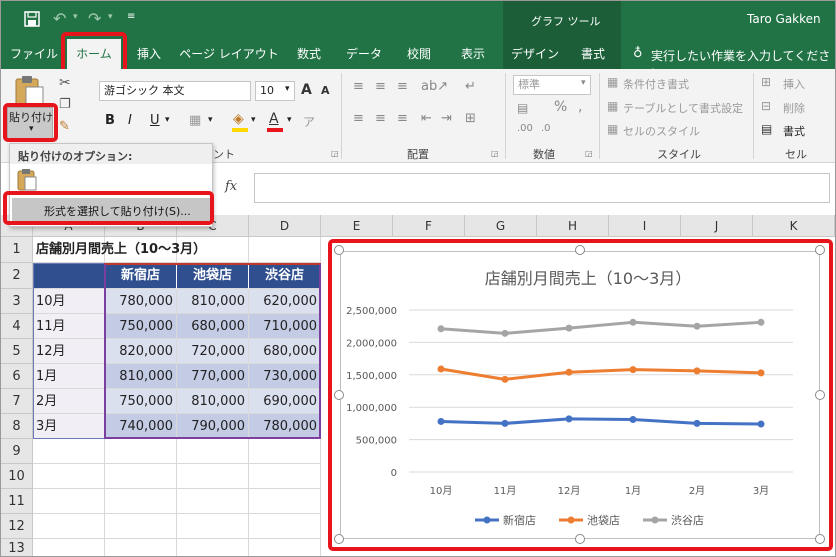  I want to click on row-header-9: 9, so click(17, 451).